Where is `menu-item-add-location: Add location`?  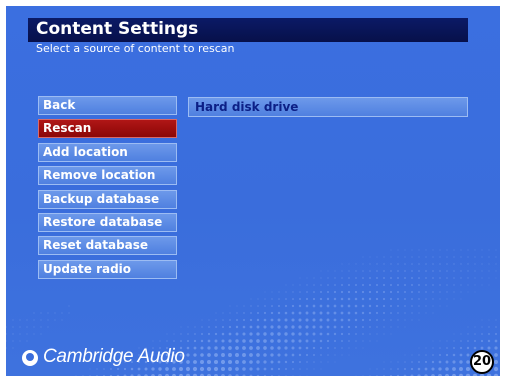
menu-item-add-location: Add location is located at coordinates (107, 152).